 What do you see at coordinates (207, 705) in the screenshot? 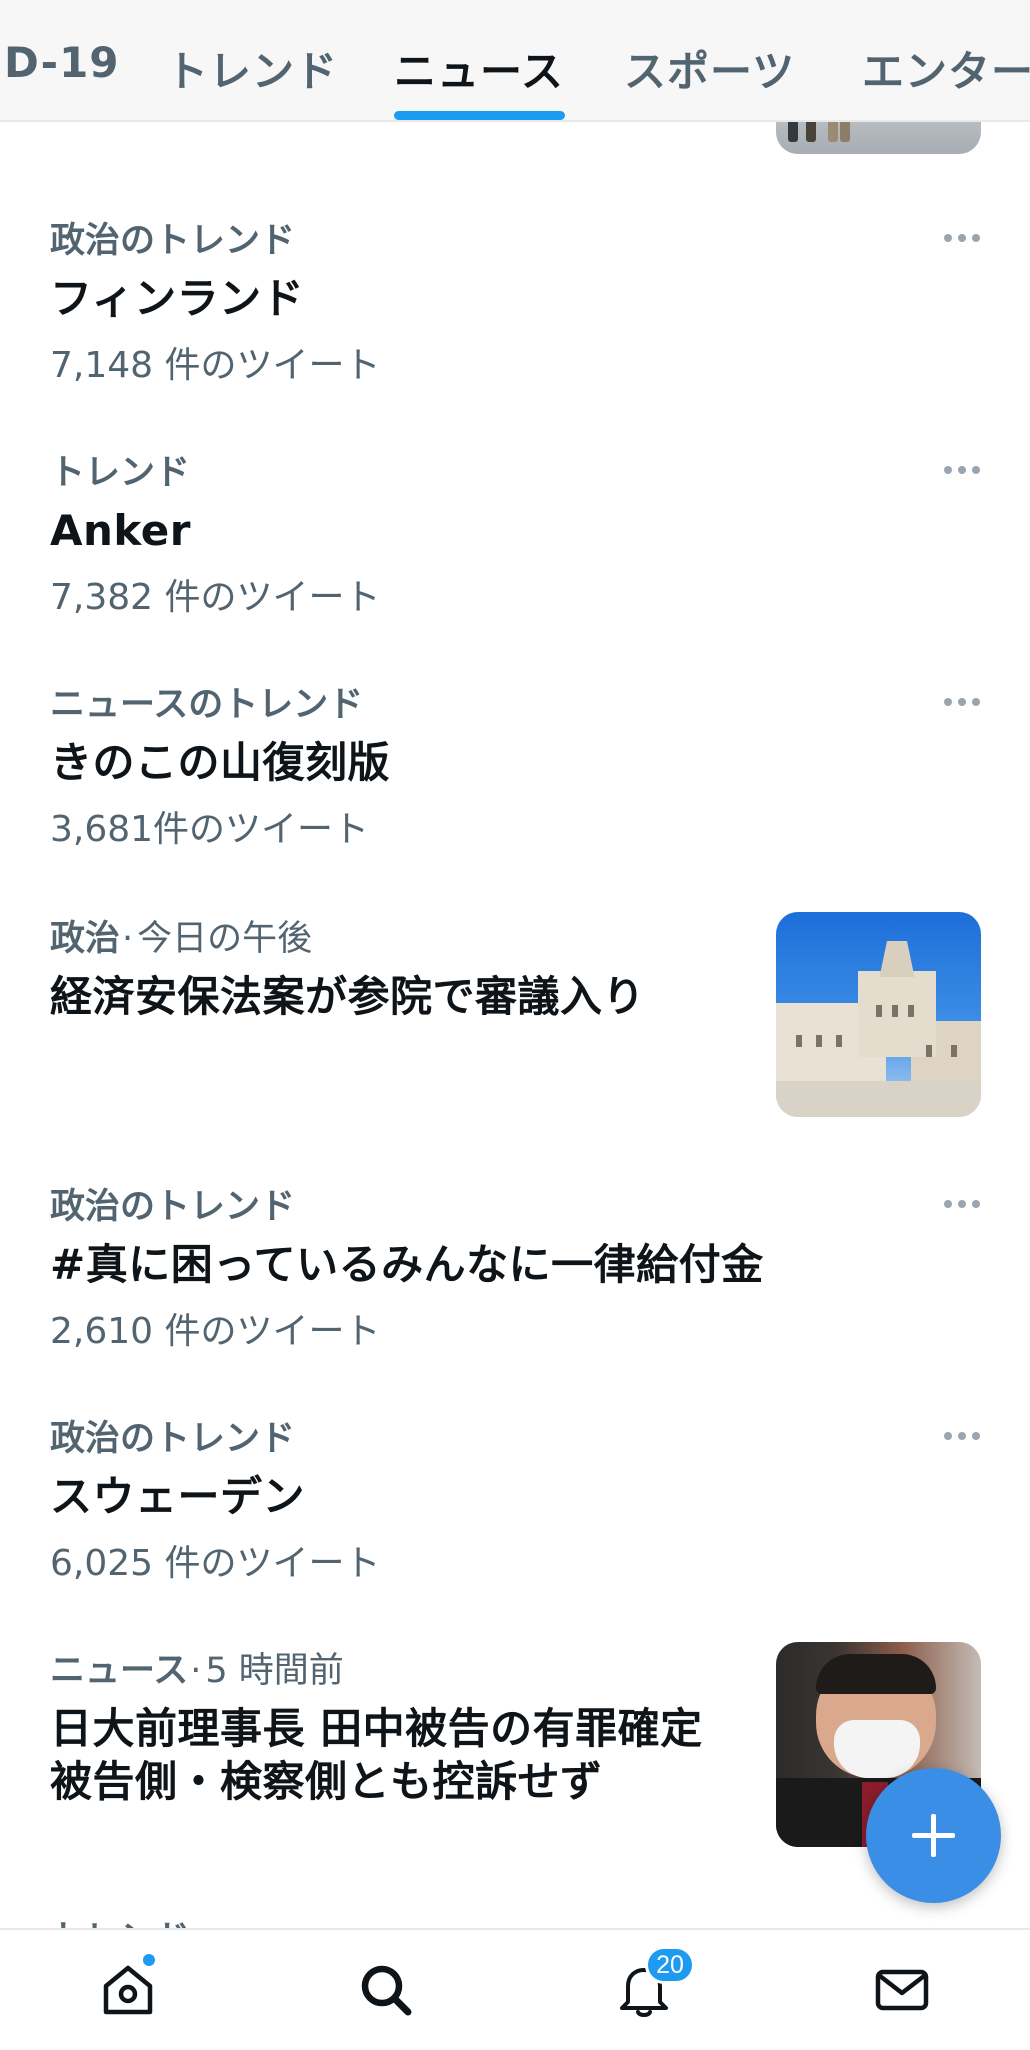
I see `trend-category: ニュースのトレンド` at bounding box center [207, 705].